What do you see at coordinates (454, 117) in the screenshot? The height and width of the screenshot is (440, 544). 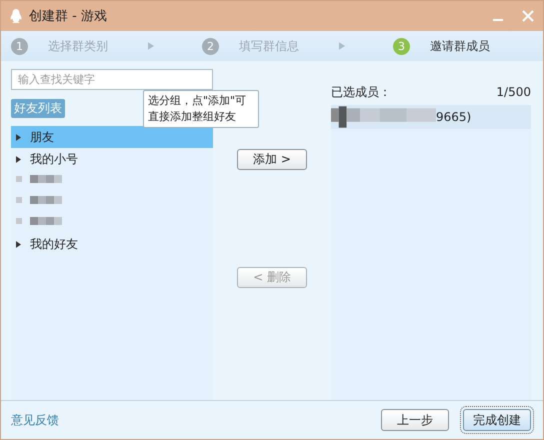 I see `member-name: 9665)` at bounding box center [454, 117].